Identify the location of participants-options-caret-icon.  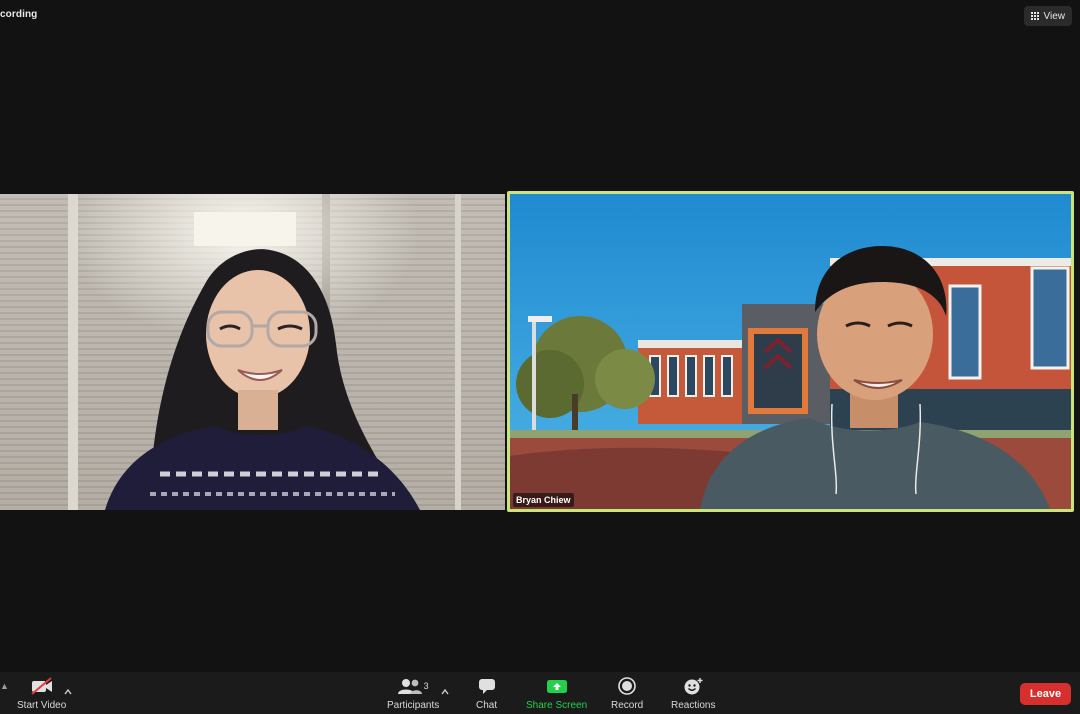
(445, 689).